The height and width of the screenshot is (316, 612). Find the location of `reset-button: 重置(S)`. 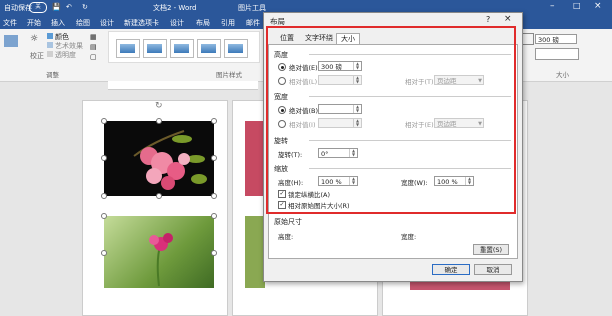

reset-button: 重置(S) is located at coordinates (491, 249).